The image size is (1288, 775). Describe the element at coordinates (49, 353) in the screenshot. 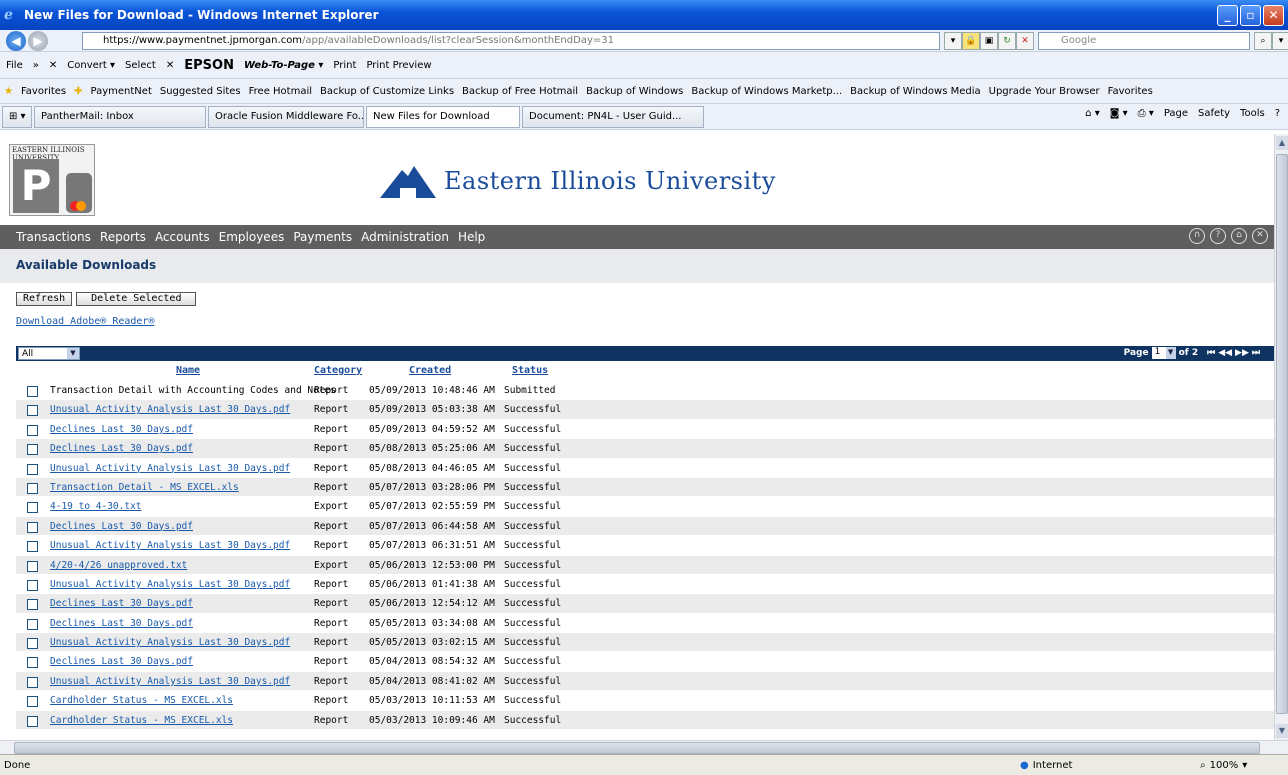

I see `filter-select: All ▼` at that location.